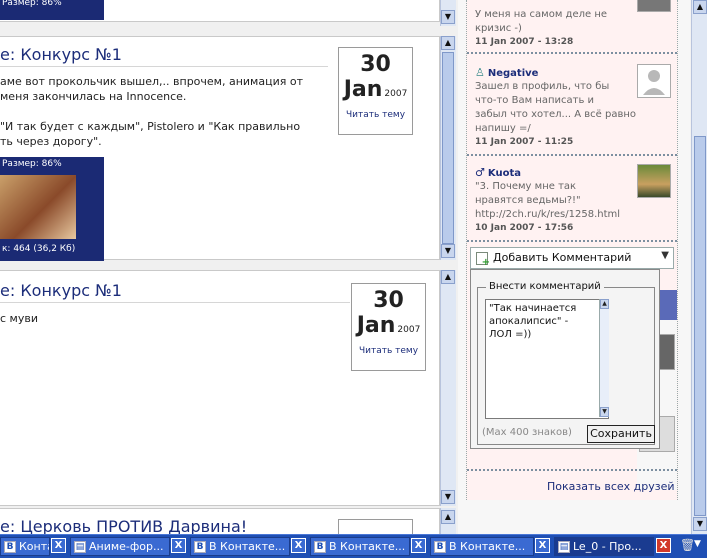  What do you see at coordinates (541, 21) in the screenshot?
I see `comment-text: У меня на самом деле не кризис -)` at bounding box center [541, 21].